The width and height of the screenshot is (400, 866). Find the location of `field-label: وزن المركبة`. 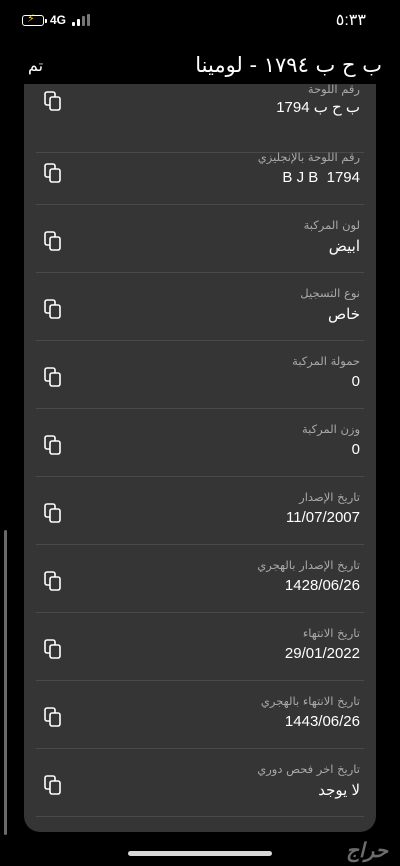

field-label: وزن المركبة is located at coordinates (330, 429).